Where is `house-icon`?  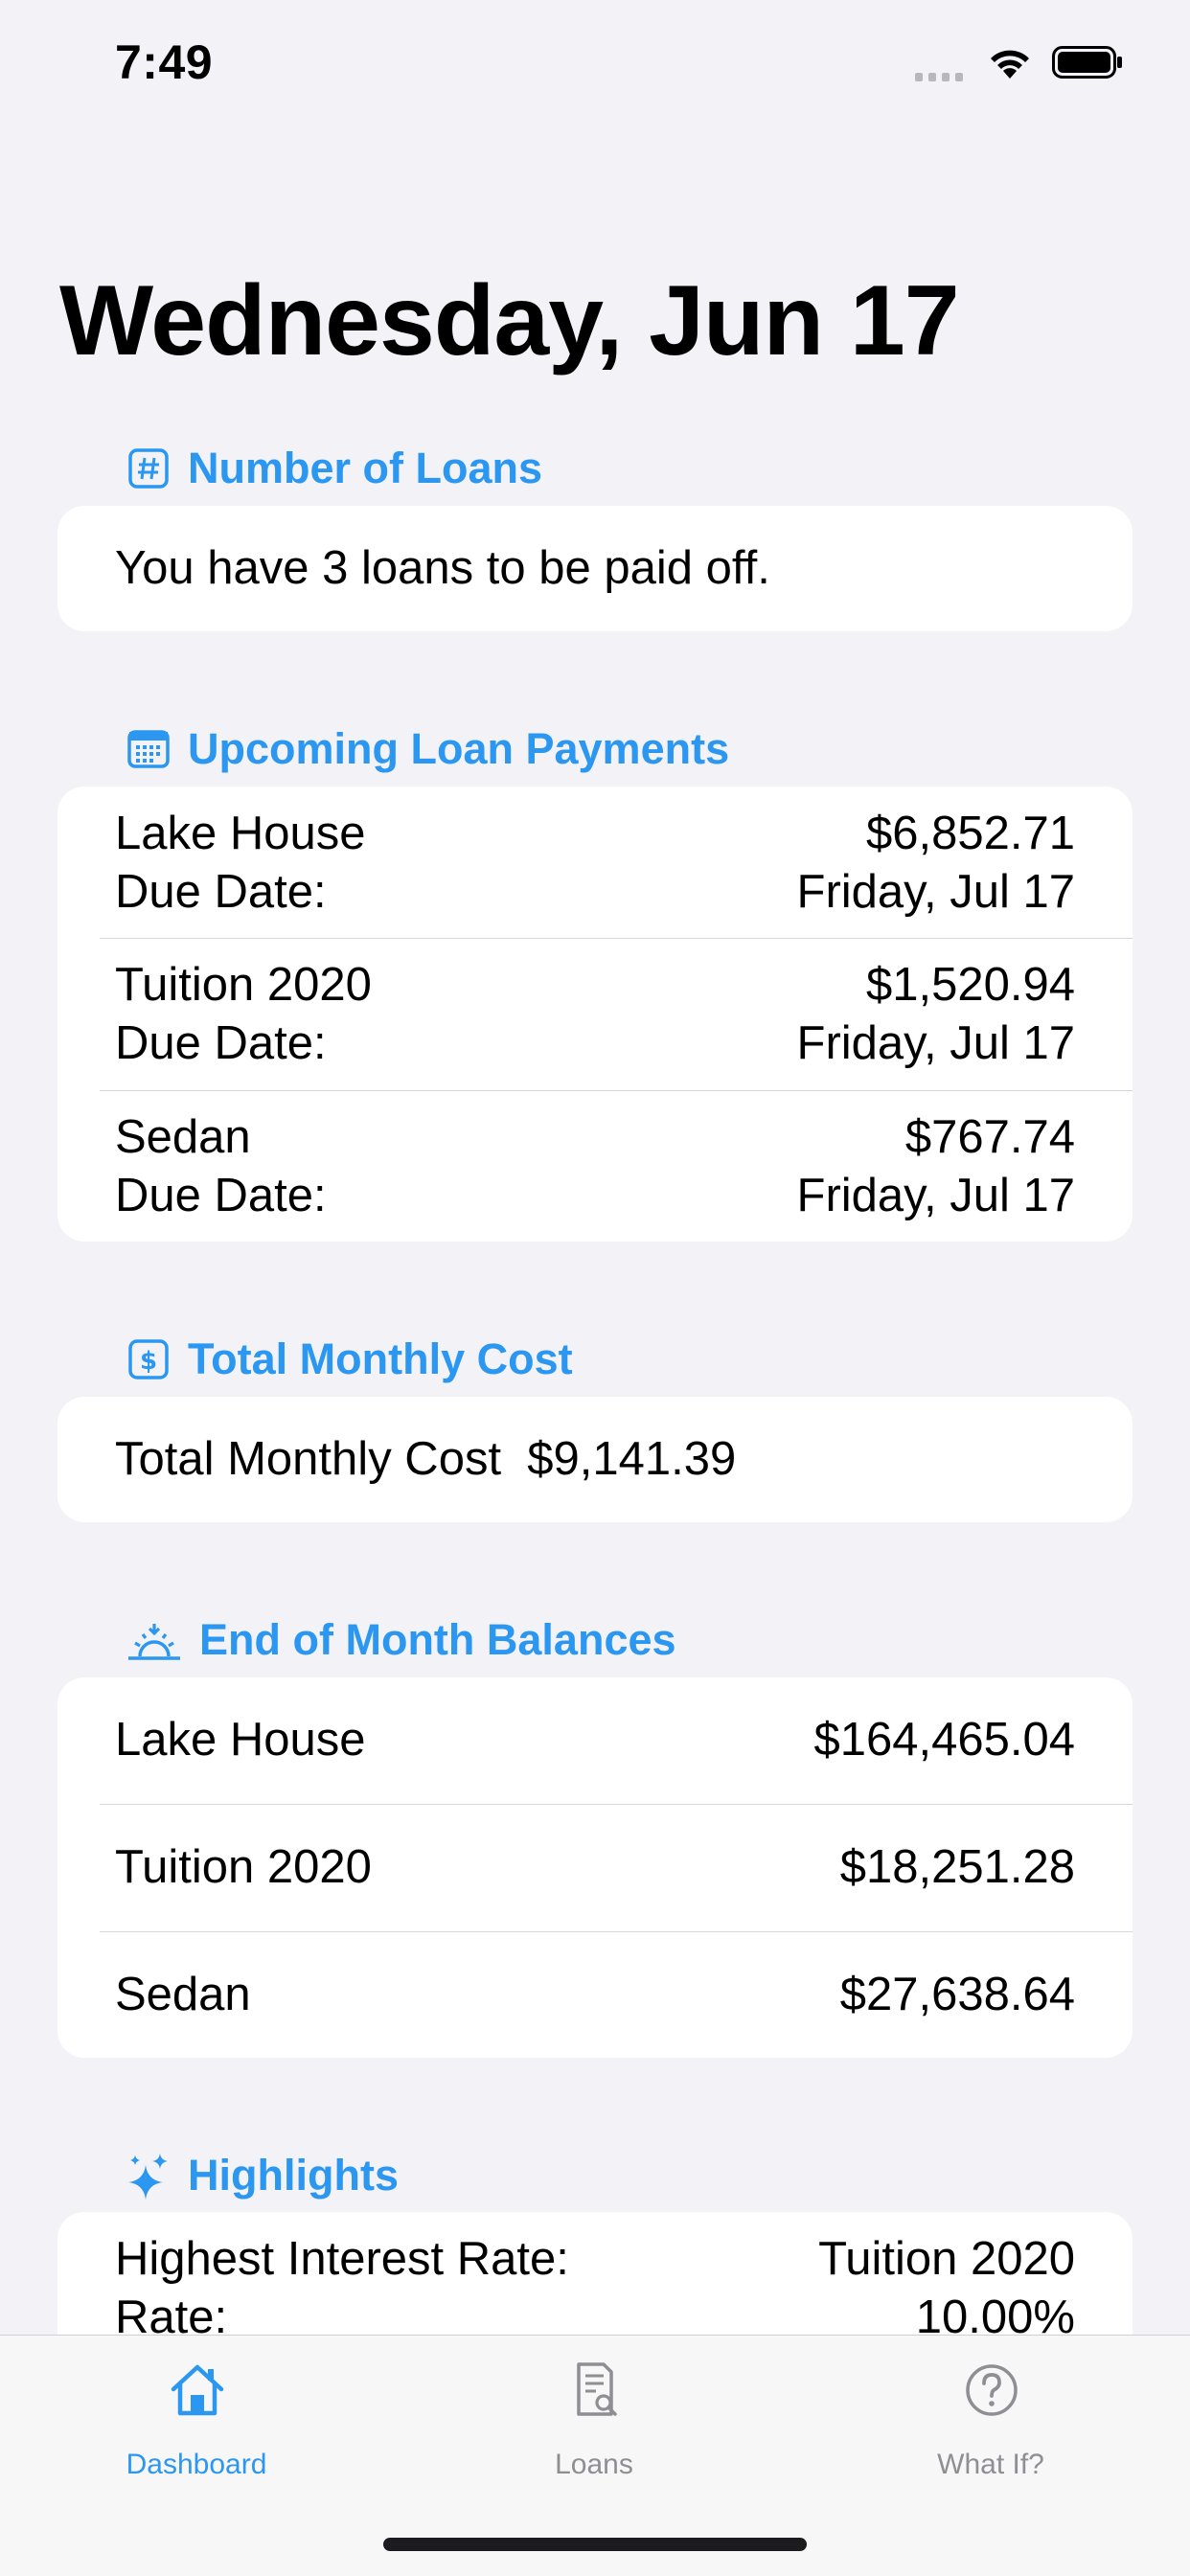 house-icon is located at coordinates (198, 2390).